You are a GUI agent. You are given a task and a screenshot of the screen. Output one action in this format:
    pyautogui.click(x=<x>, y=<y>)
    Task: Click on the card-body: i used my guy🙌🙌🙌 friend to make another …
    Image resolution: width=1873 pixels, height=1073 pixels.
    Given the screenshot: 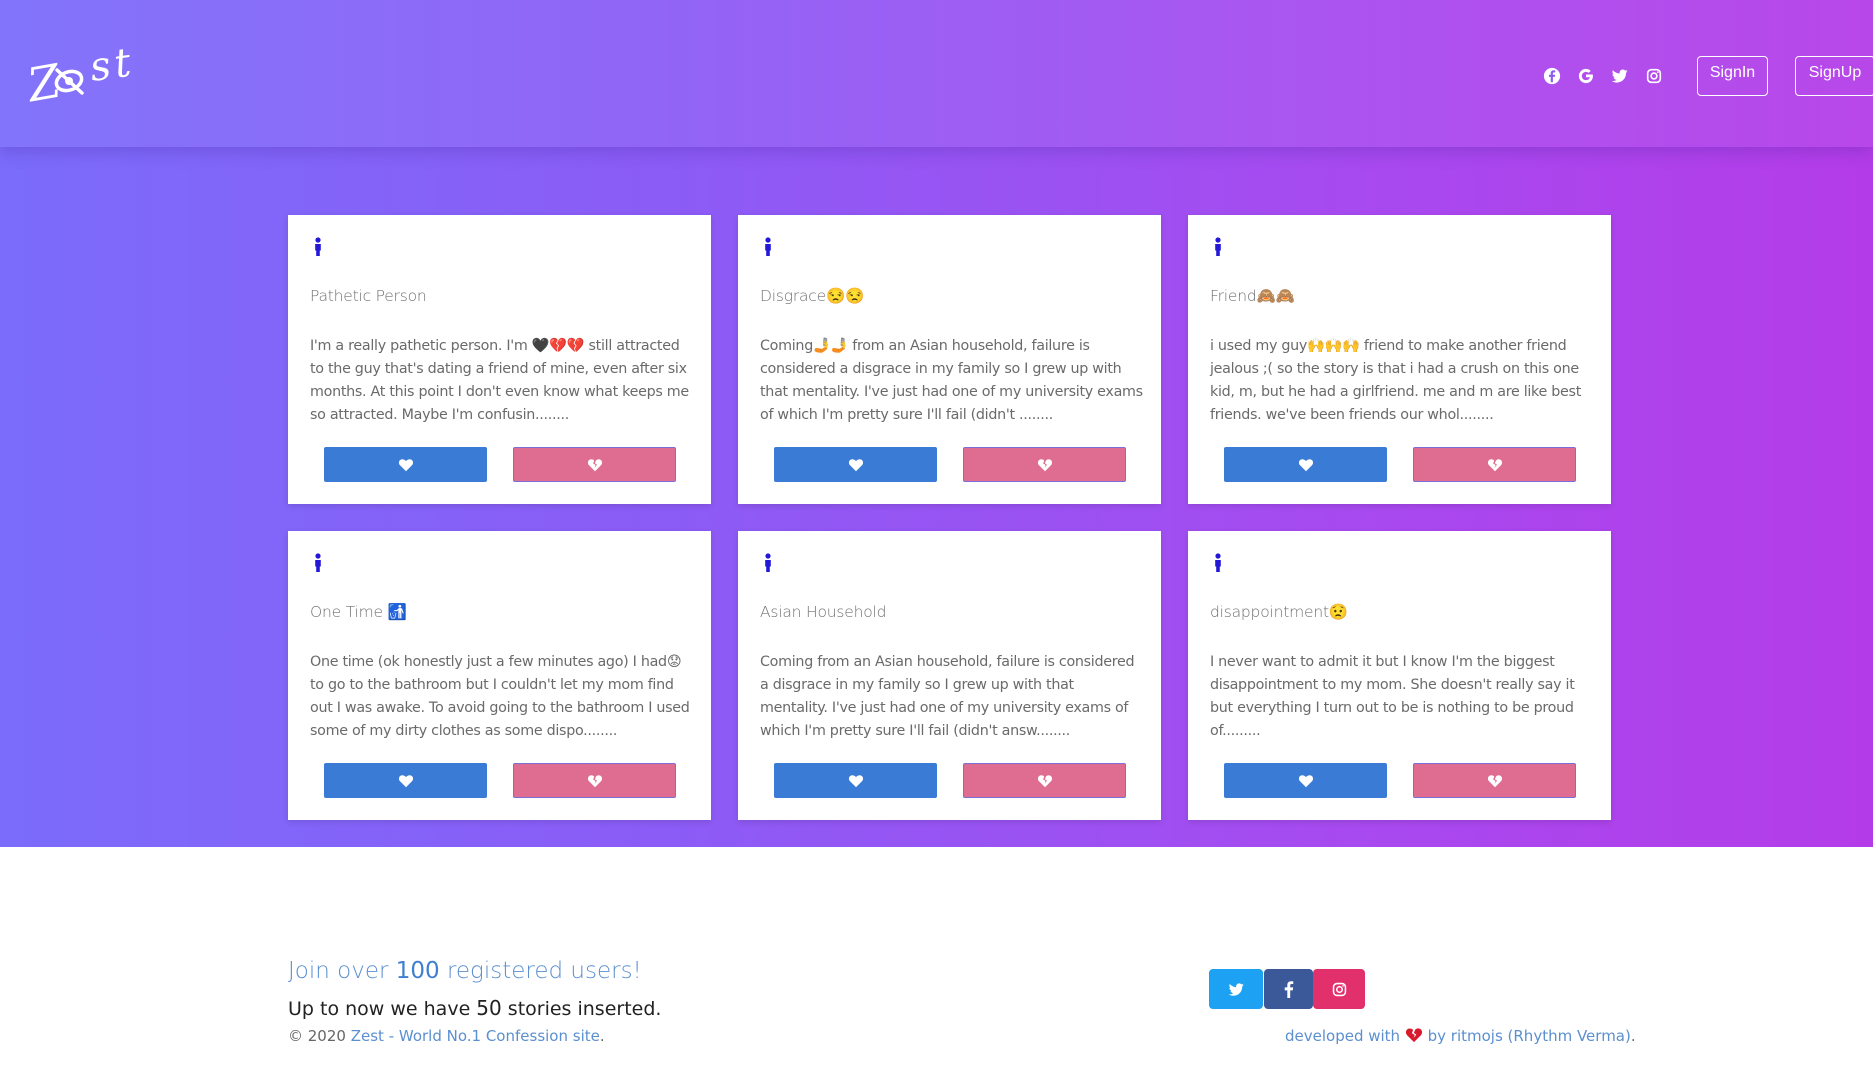 What is the action you would take?
    pyautogui.click(x=1395, y=380)
    